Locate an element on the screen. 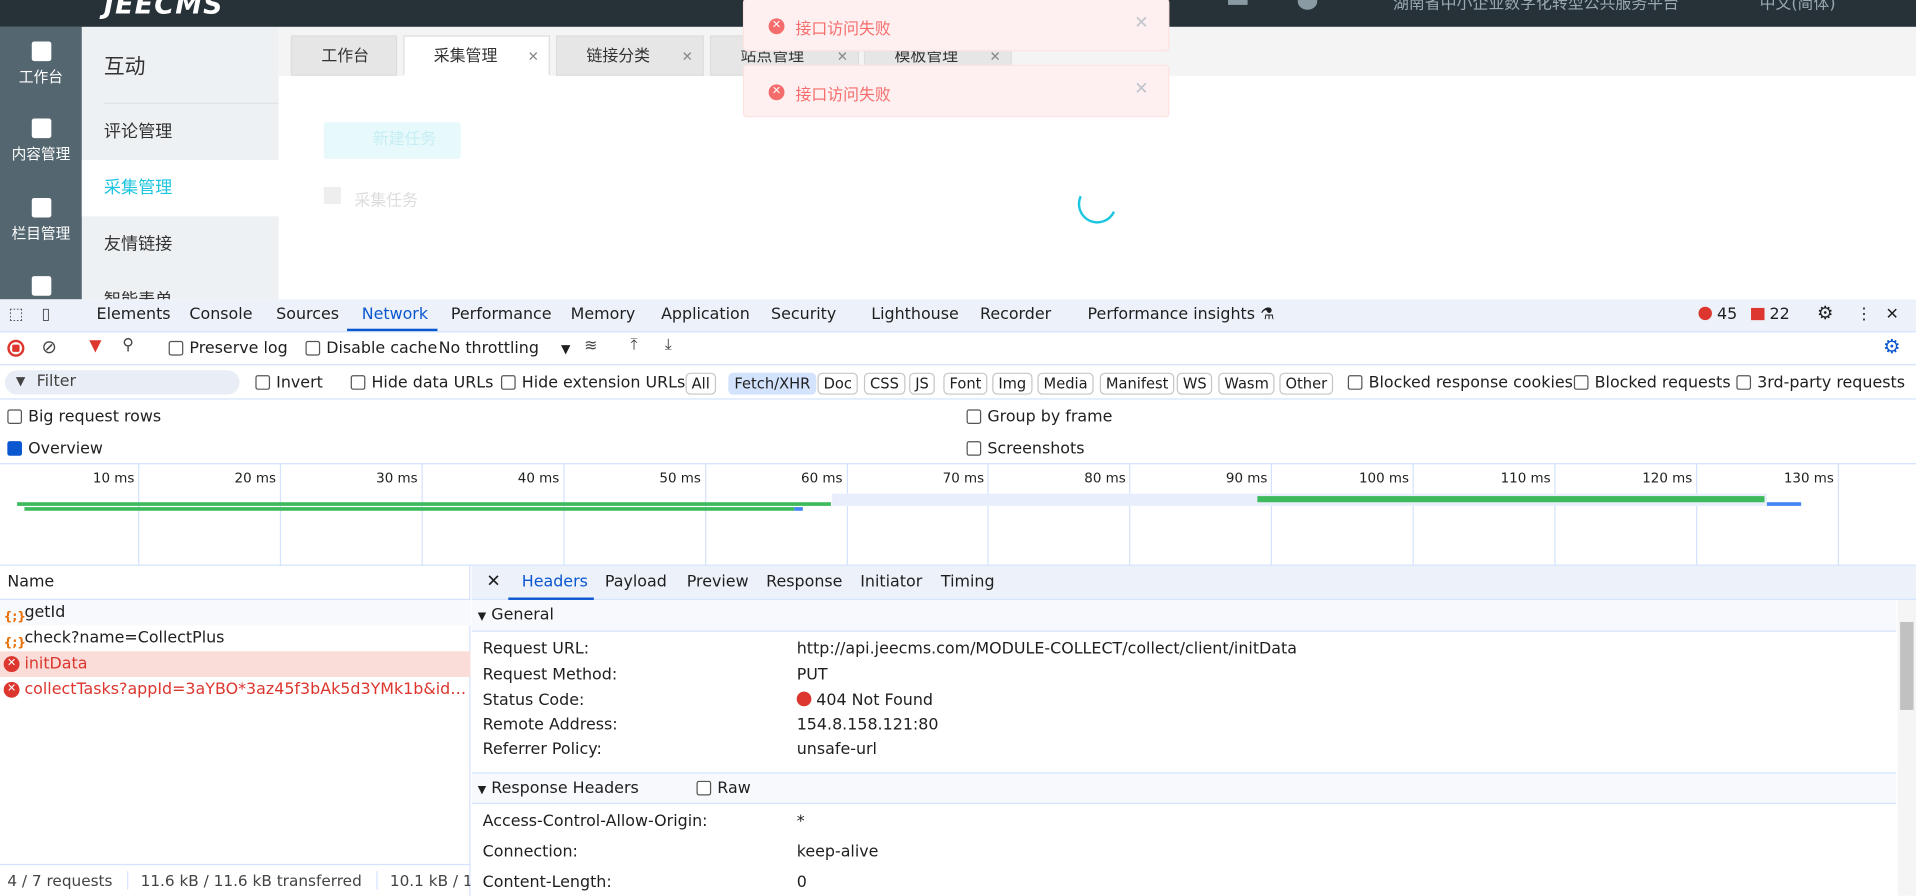 The width and height of the screenshot is (1916, 896). network-conditions-icon: ≋ is located at coordinates (590, 346).